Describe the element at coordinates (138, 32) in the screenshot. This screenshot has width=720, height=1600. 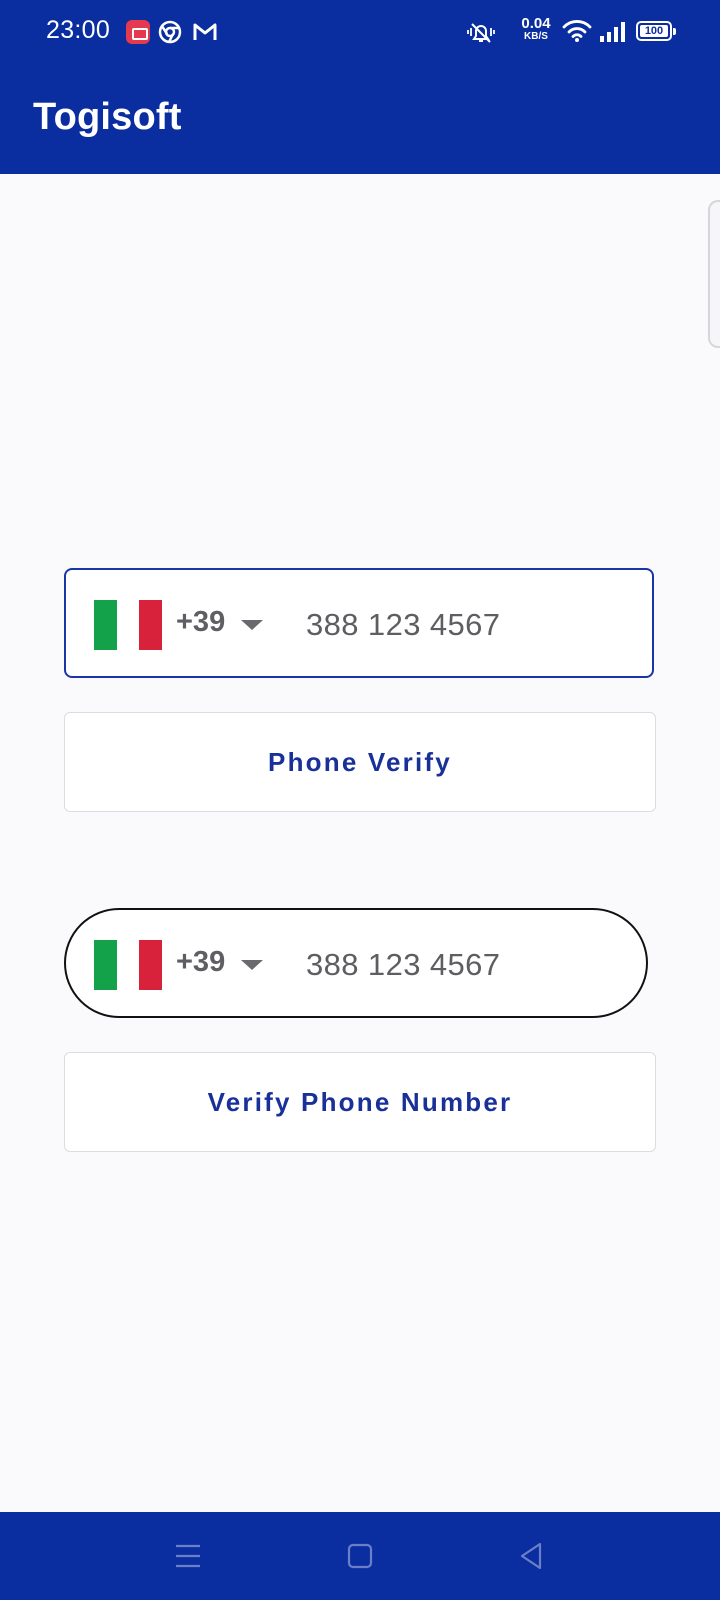
I see `screen-record-icon` at that location.